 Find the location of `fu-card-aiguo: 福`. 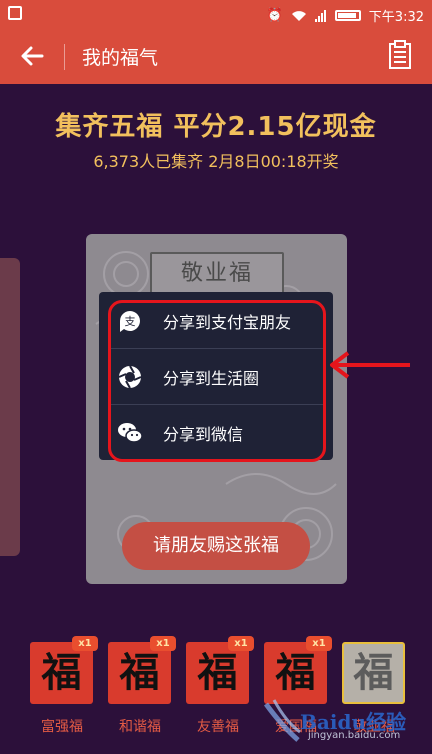

fu-card-aiguo: 福 is located at coordinates (295, 673).